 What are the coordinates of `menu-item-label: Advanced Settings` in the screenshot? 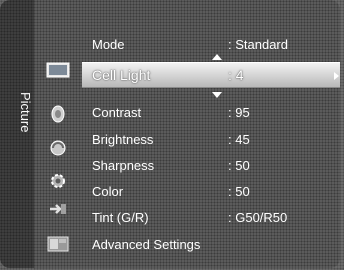 It's located at (146, 244).